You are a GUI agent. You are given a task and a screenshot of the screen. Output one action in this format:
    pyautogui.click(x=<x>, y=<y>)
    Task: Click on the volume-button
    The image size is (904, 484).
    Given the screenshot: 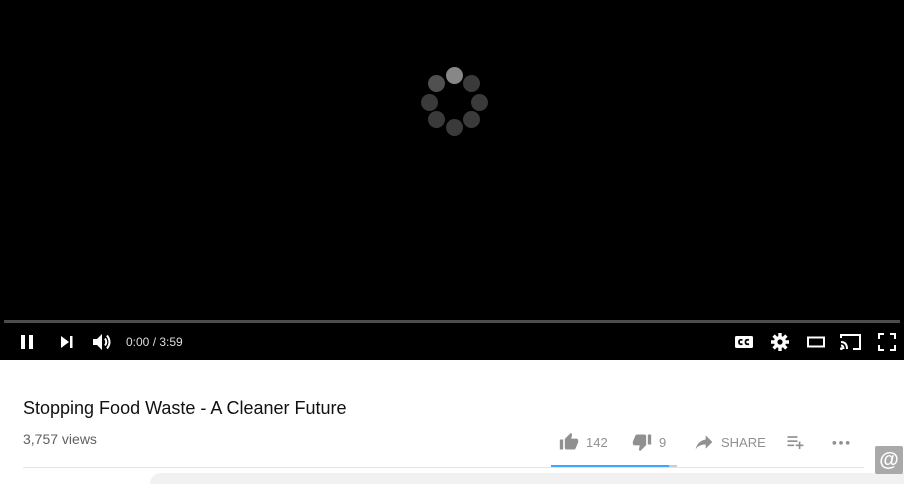 What is the action you would take?
    pyautogui.click(x=102, y=342)
    